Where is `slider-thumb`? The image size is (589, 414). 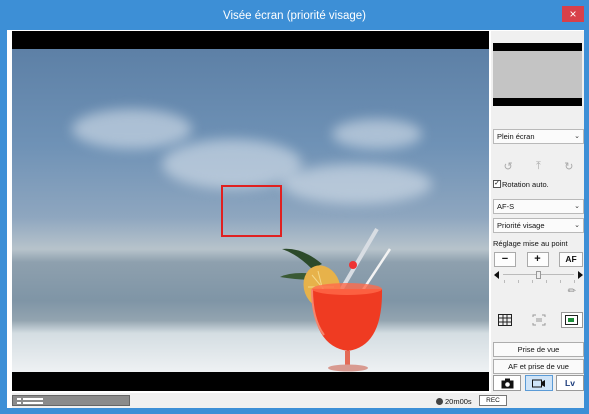 slider-thumb is located at coordinates (538, 275).